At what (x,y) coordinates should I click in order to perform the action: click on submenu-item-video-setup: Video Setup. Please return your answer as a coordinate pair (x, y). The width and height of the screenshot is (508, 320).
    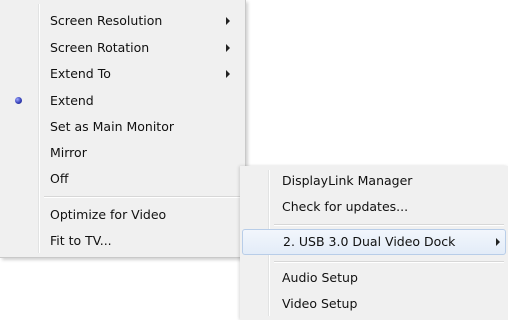
    Looking at the image, I should click on (374, 304).